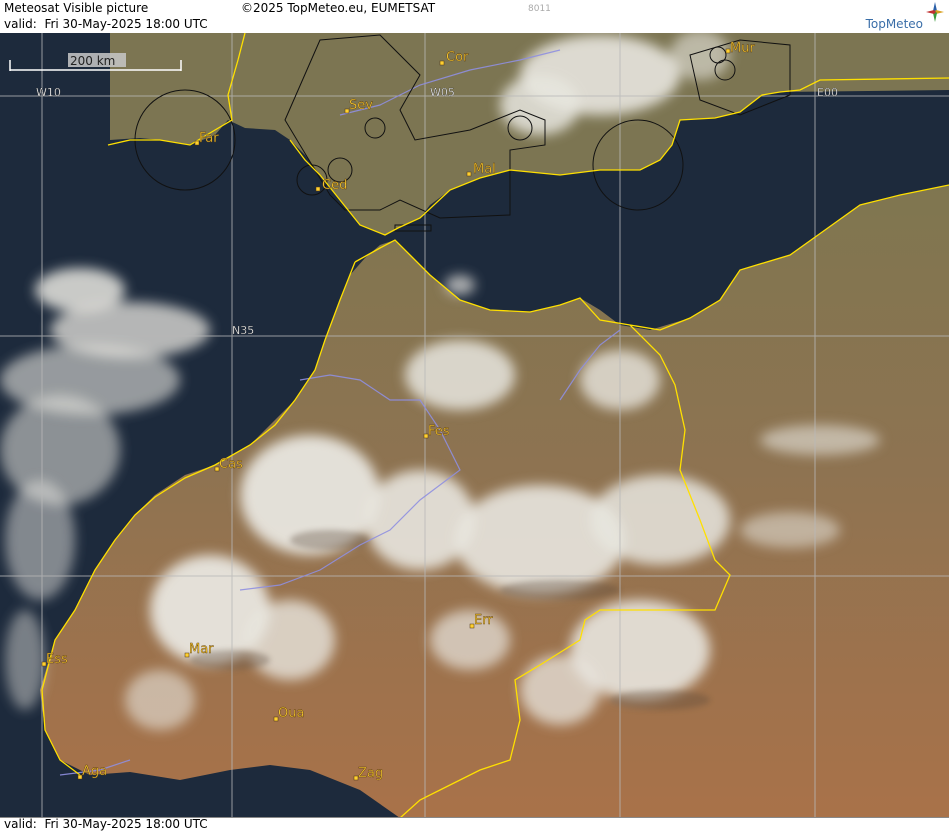  Describe the element at coordinates (126, 24) in the screenshot. I see `valid-time-value: Fri 30-May-2025 18:00 UTC` at that location.